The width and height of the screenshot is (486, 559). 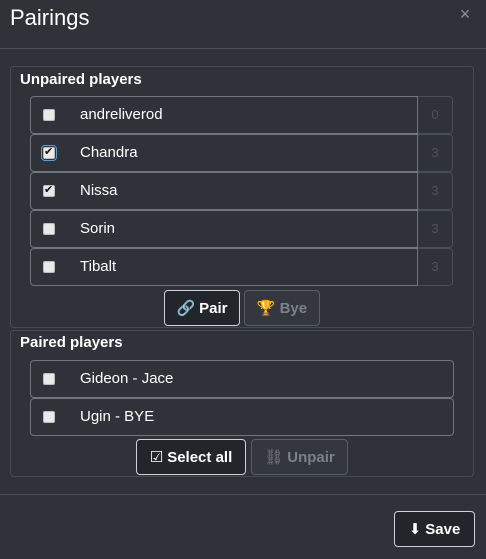 What do you see at coordinates (443, 529) in the screenshot?
I see `save-label: Save` at bounding box center [443, 529].